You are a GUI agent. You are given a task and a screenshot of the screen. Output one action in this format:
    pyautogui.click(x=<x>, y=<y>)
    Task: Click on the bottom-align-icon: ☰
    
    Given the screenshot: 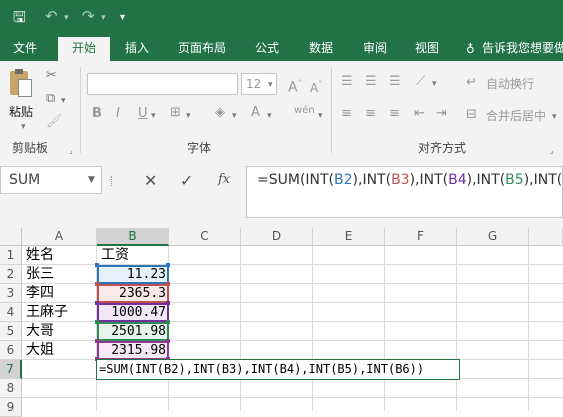 What is the action you would take?
    pyautogui.click(x=395, y=82)
    